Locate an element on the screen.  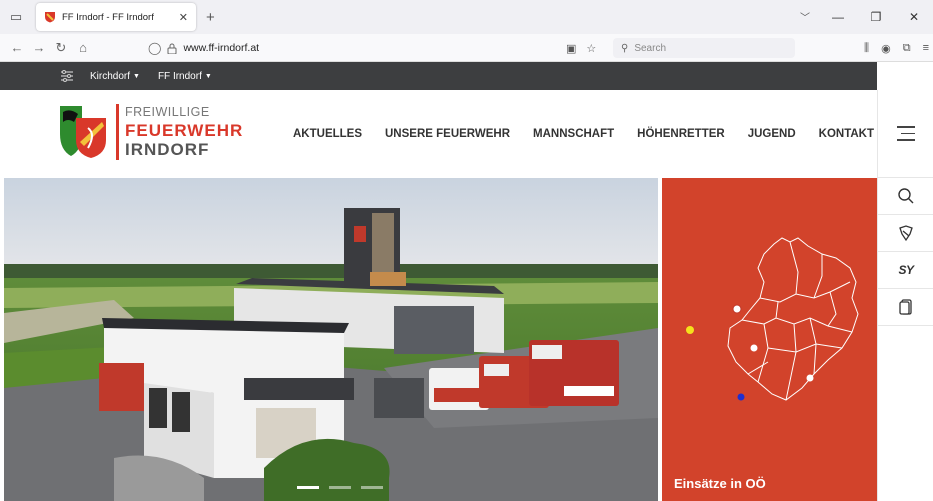
phone-icon is located at coordinates (905, 307).